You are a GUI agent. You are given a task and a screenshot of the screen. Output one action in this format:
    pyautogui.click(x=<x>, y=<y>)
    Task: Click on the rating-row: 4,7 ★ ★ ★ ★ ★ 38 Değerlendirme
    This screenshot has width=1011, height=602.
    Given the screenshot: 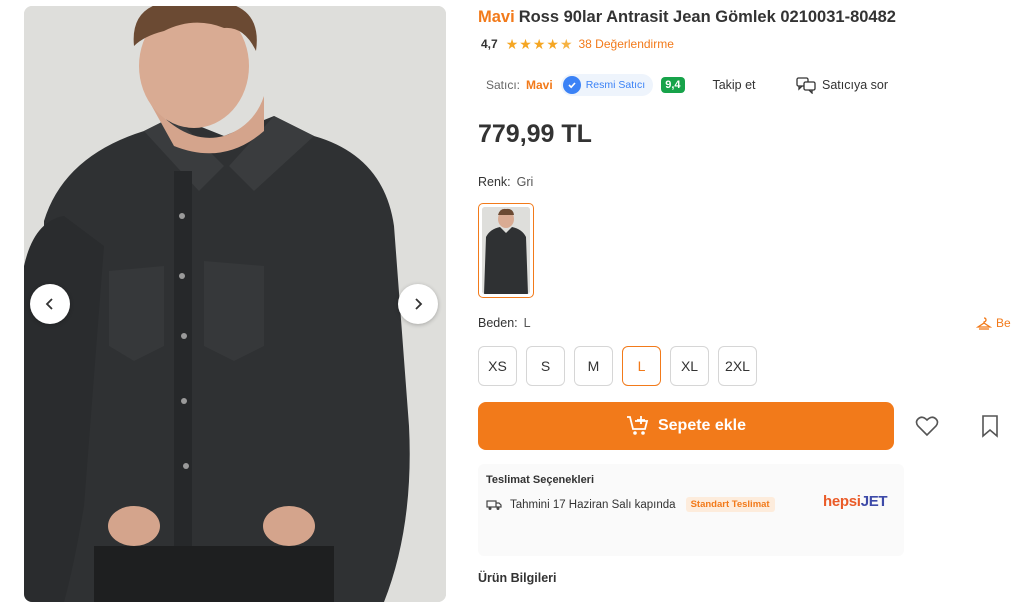 What is the action you would take?
    pyautogui.click(x=577, y=44)
    